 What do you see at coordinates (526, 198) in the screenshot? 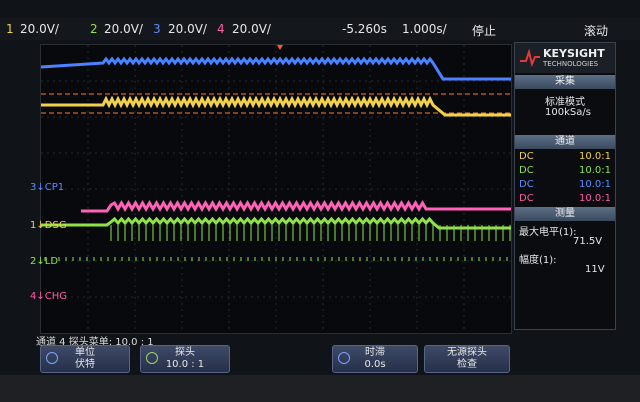
I see `ch4-coupling: DC` at bounding box center [526, 198].